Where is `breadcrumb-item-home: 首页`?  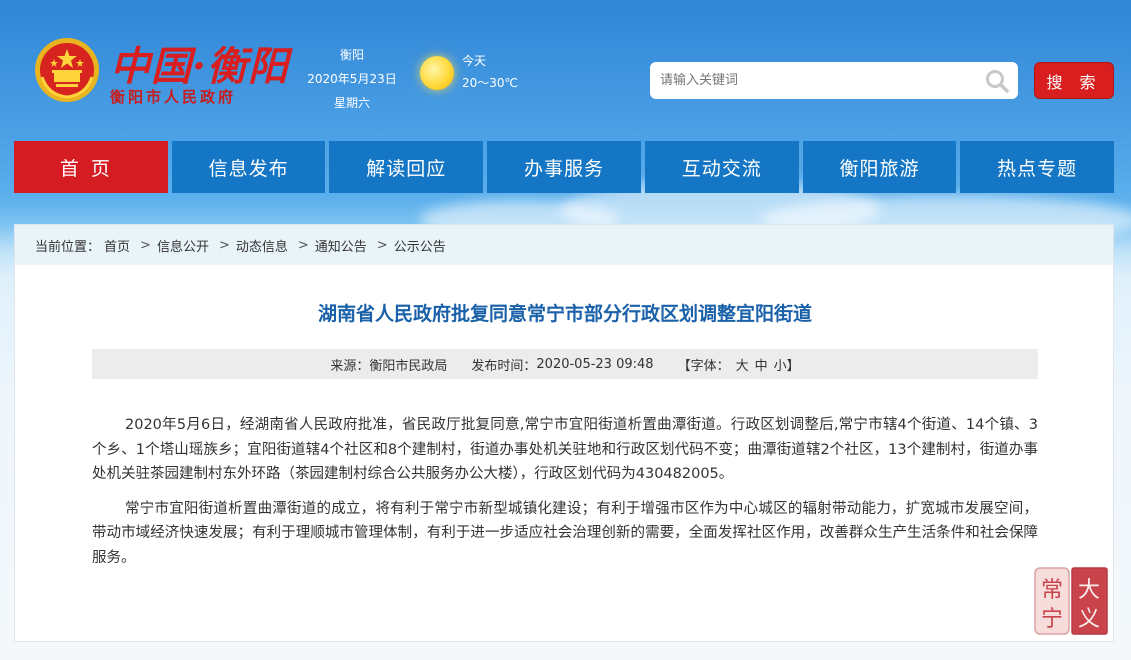 breadcrumb-item-home: 首页 is located at coordinates (117, 245).